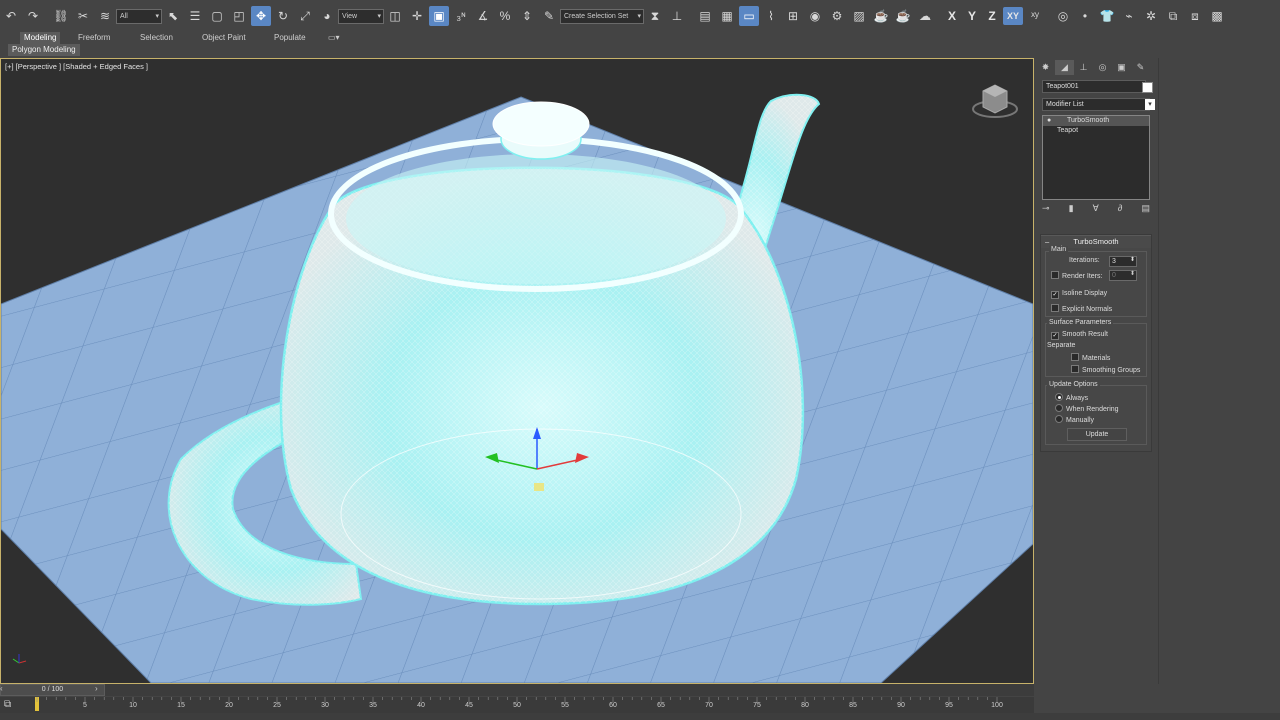 This screenshot has width=1280, height=720. I want to click on brush-icon: ⌁, so click(1129, 16).